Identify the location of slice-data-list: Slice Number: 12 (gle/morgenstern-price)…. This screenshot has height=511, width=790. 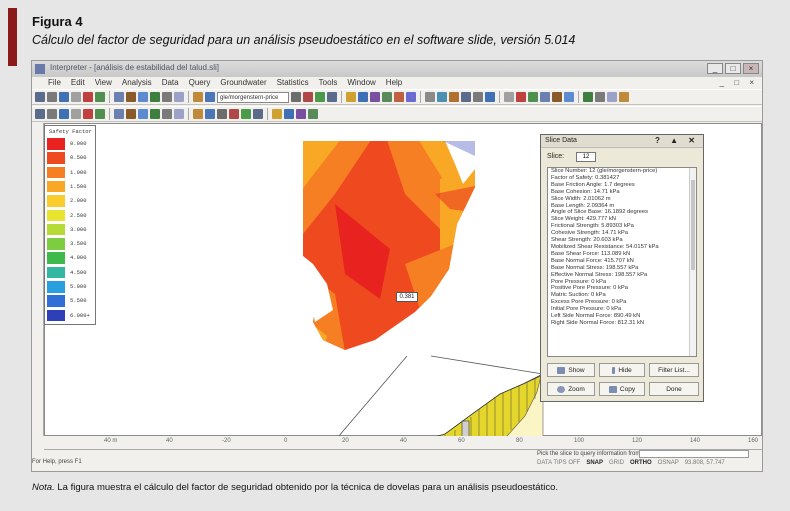
(622, 262).